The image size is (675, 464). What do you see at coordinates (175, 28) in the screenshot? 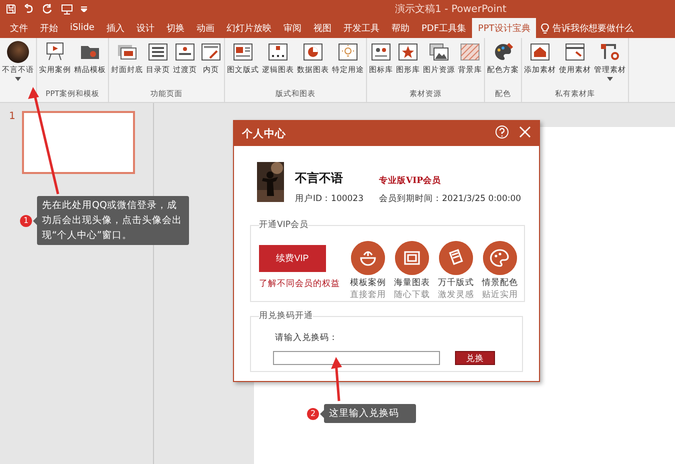
I see `ribbon-tab: 切换` at bounding box center [175, 28].